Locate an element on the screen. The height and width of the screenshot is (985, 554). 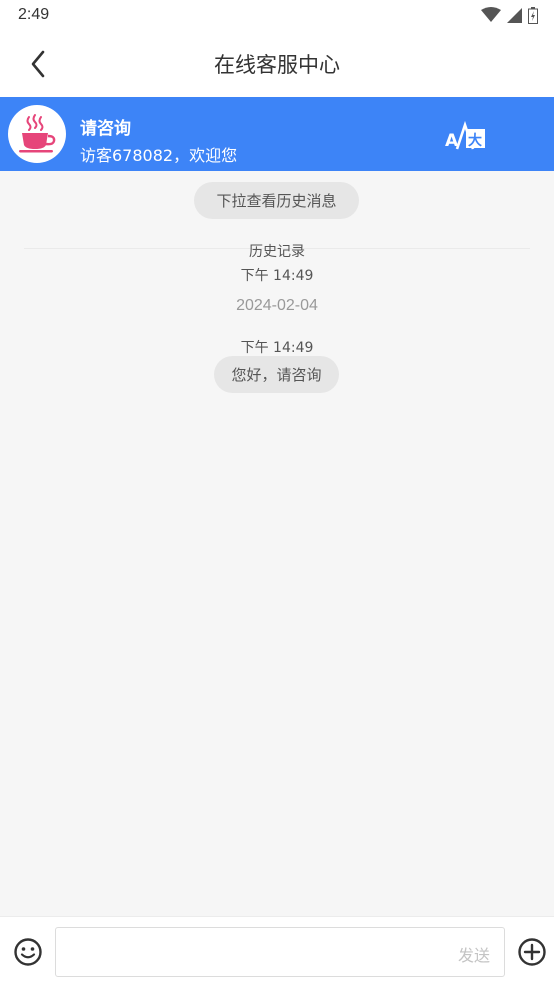
svg-text: 大 is located at coordinates (475, 140).